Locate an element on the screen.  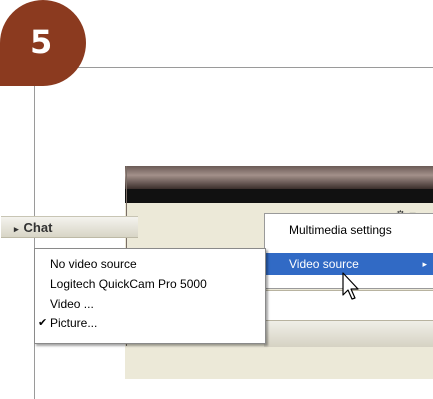
submenu-item-label: Logitech QuickCam Pro 5000 is located at coordinates (128, 284).